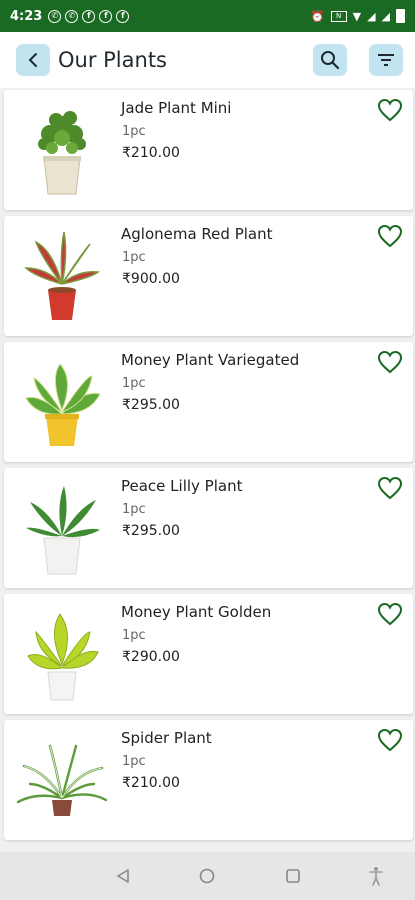 The height and width of the screenshot is (900, 415). I want to click on product-price: ₹290.00, so click(151, 657).